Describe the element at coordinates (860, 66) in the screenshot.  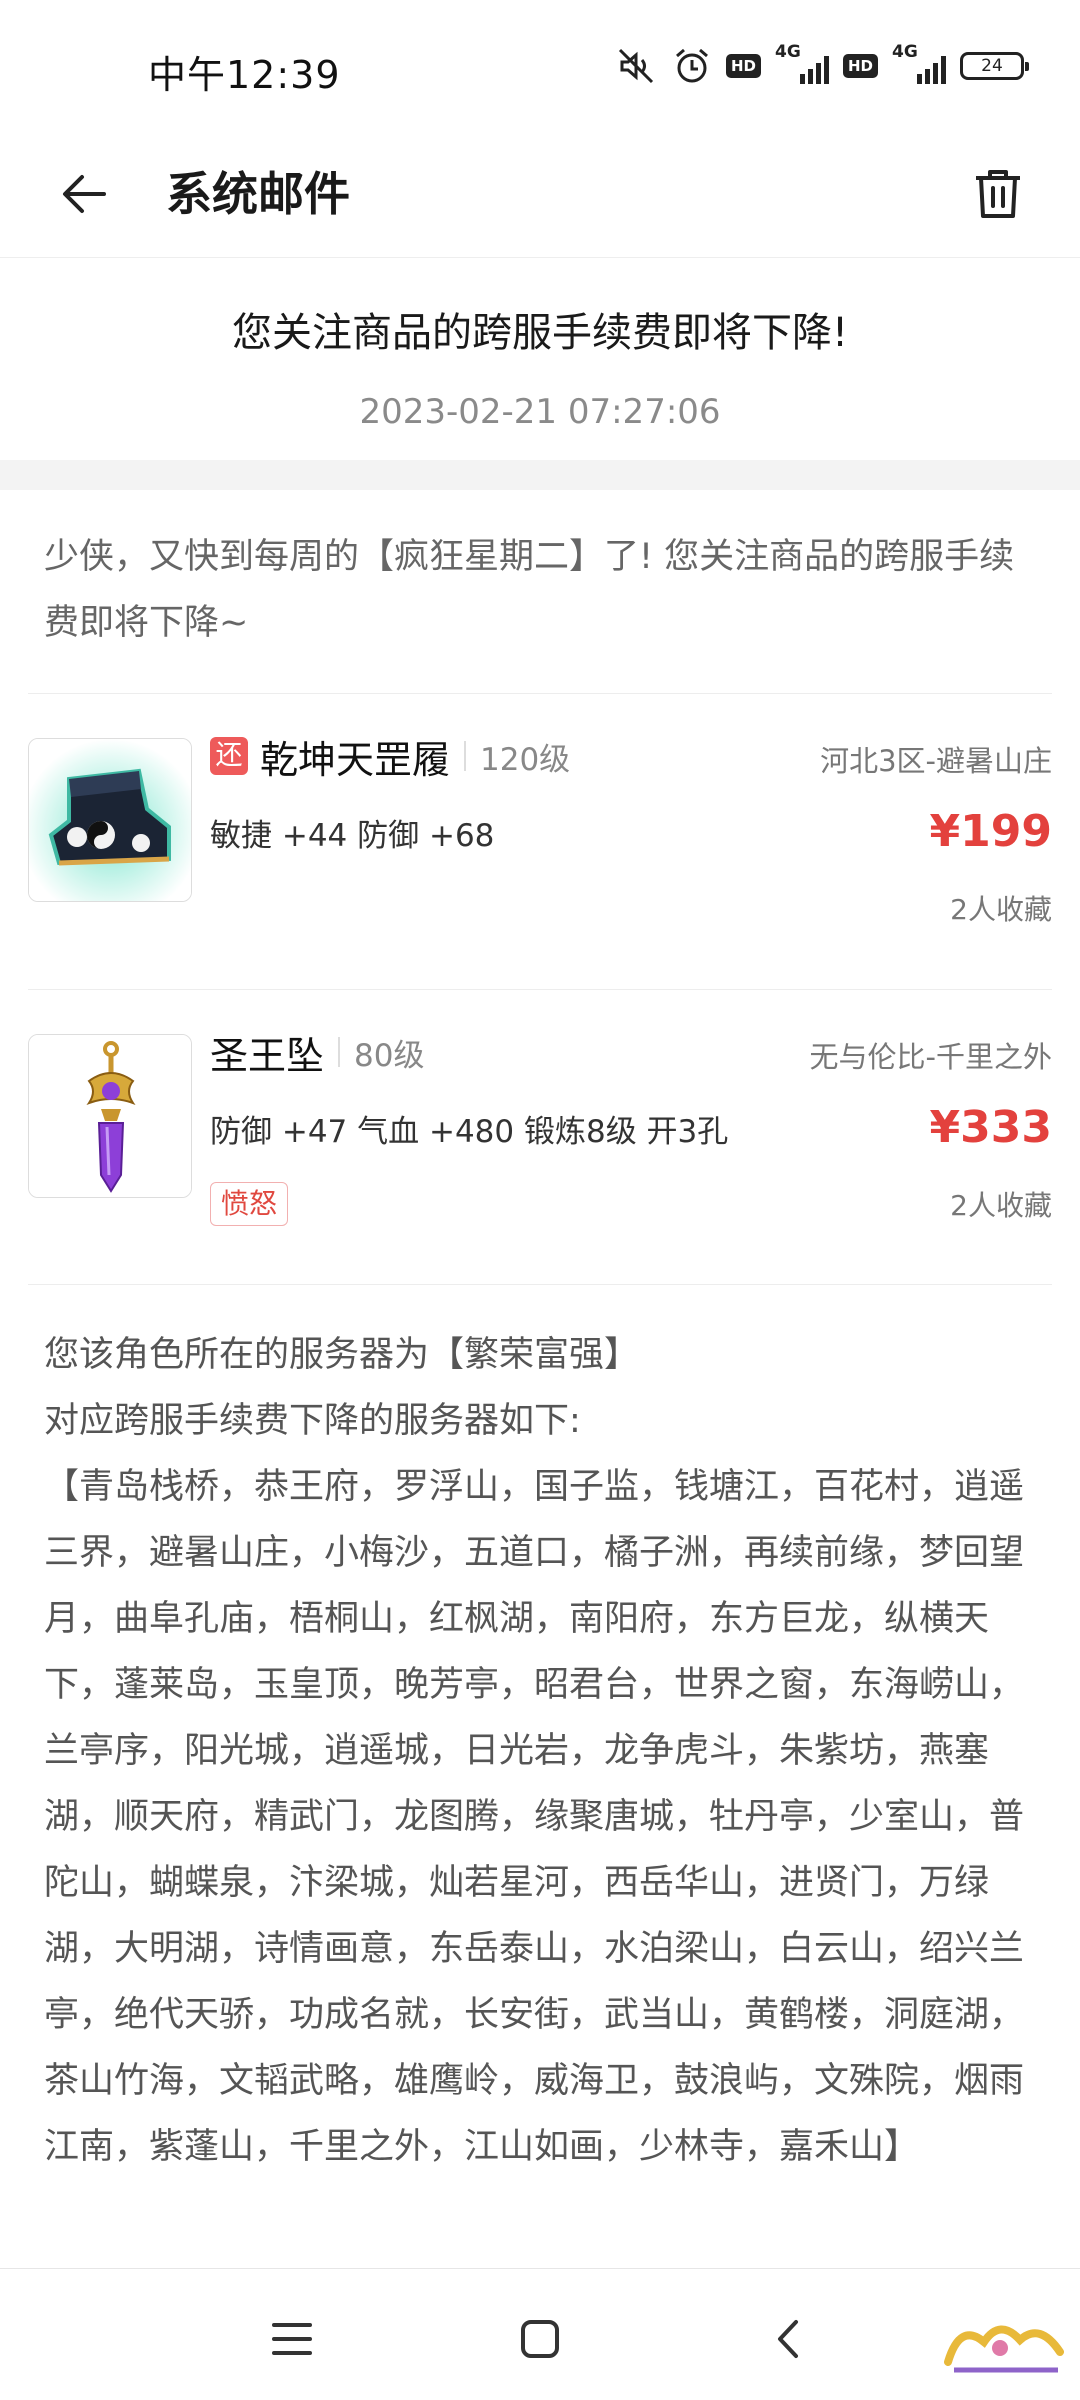
I see `hd-badge-2: HD` at that location.